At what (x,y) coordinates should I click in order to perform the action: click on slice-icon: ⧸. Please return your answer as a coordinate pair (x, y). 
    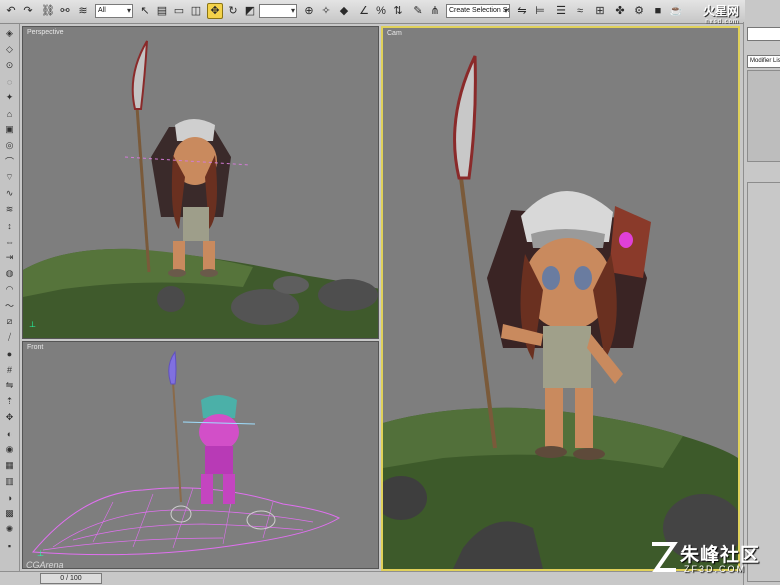
    Looking at the image, I should click on (9, 337).